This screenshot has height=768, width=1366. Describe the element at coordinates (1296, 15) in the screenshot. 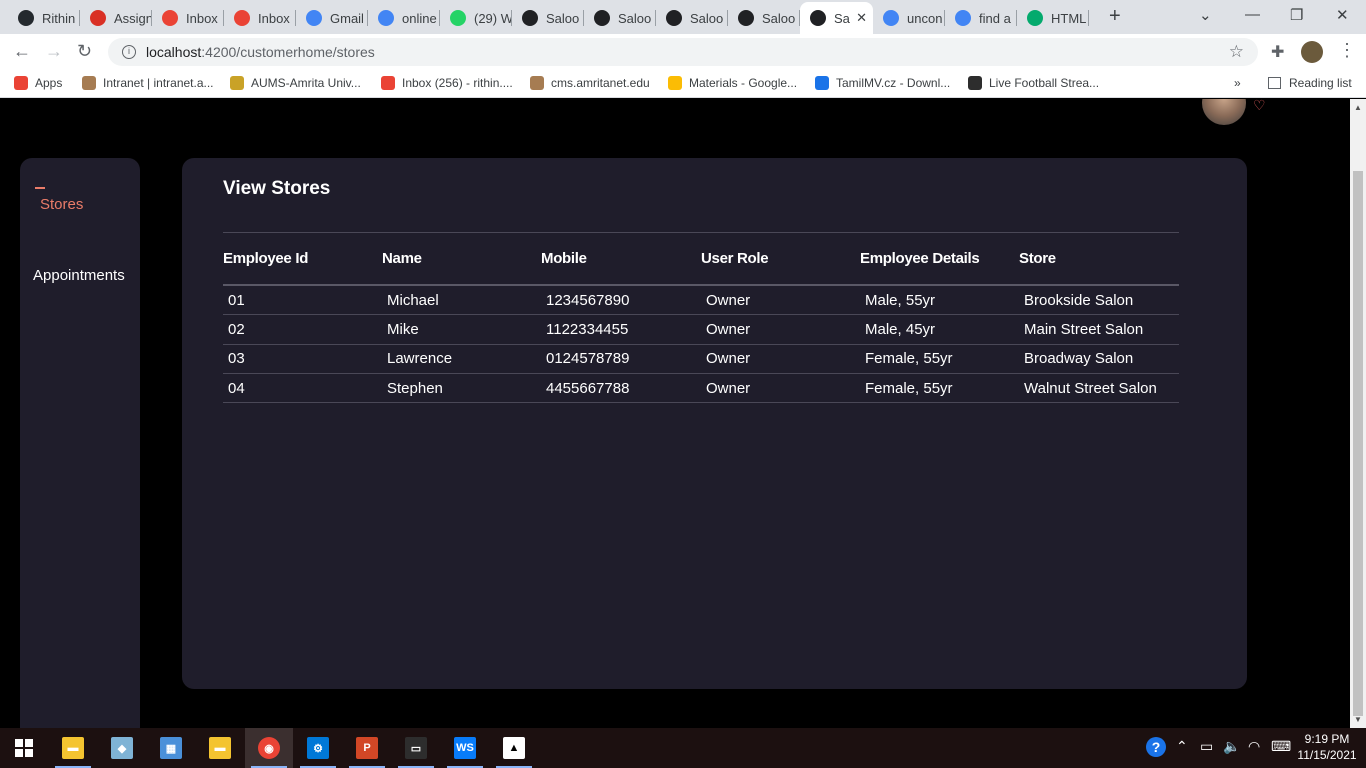

I see `maximize-button: ❐` at that location.